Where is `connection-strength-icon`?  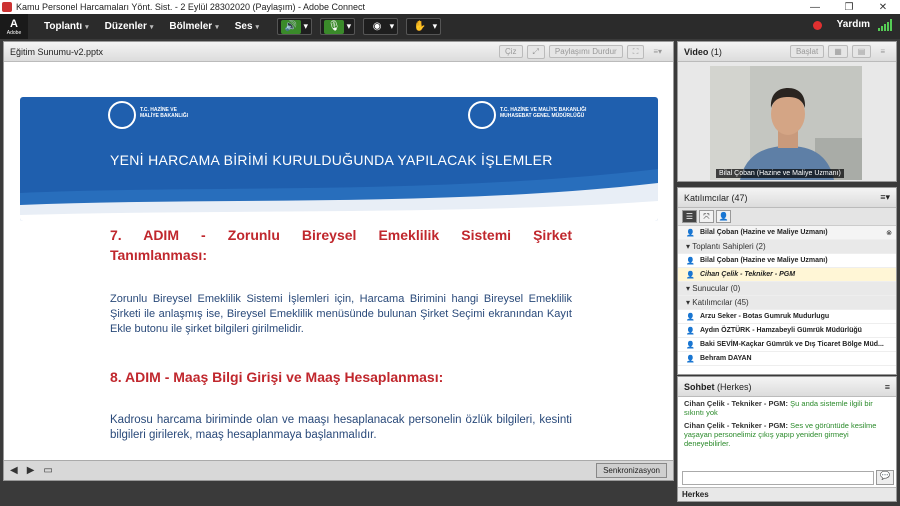 connection-strength-icon is located at coordinates (885, 25).